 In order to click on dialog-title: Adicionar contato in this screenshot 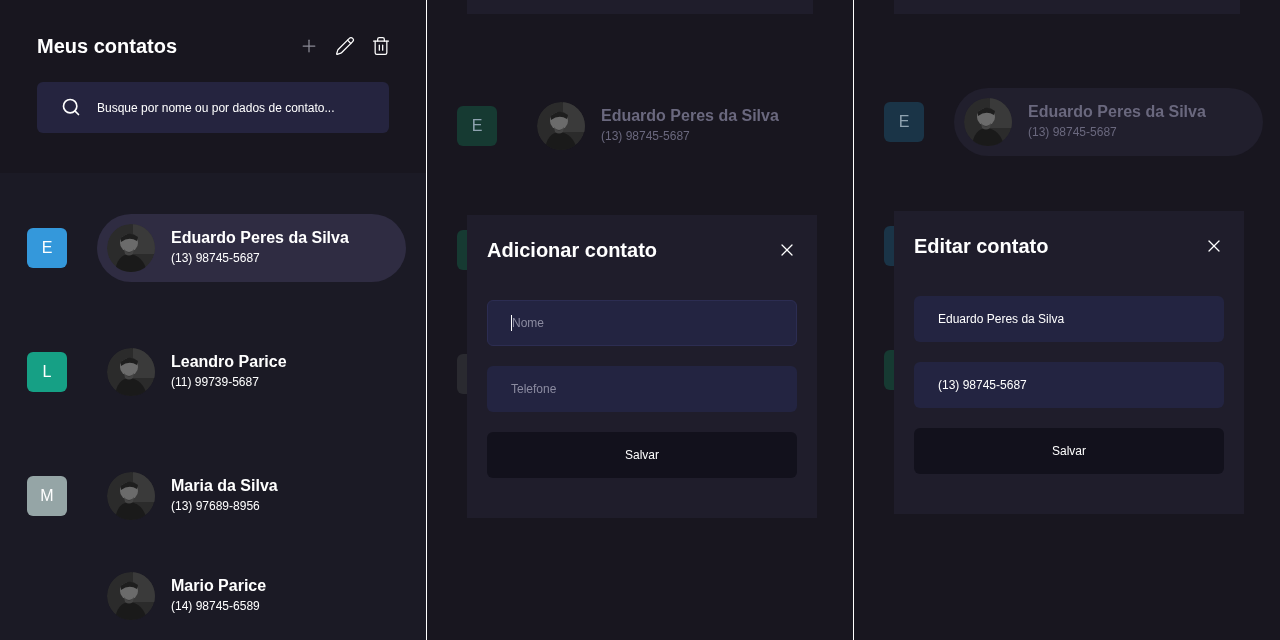, I will do `click(572, 250)`.